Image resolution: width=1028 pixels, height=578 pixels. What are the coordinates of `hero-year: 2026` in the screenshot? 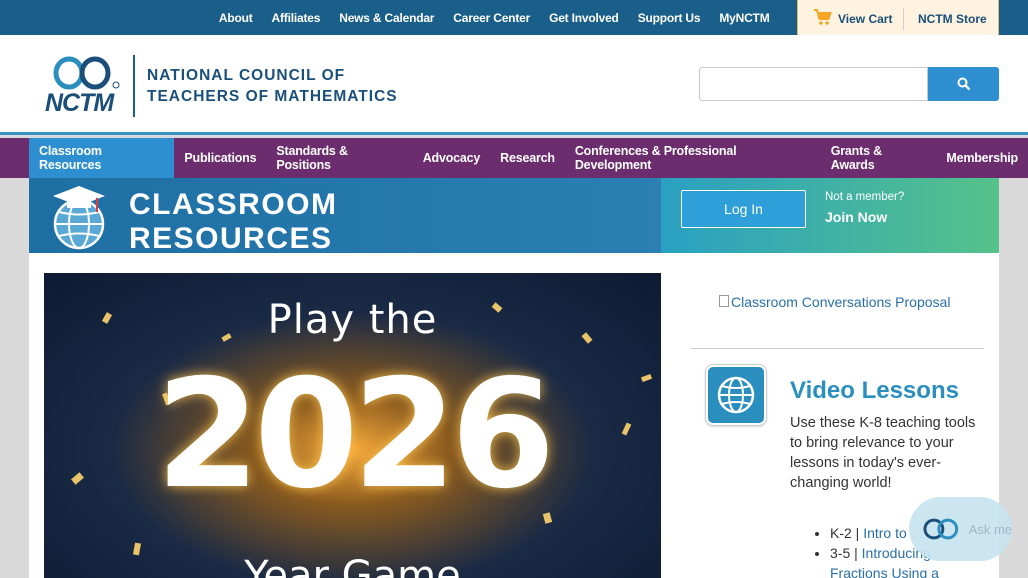 It's located at (355, 435).